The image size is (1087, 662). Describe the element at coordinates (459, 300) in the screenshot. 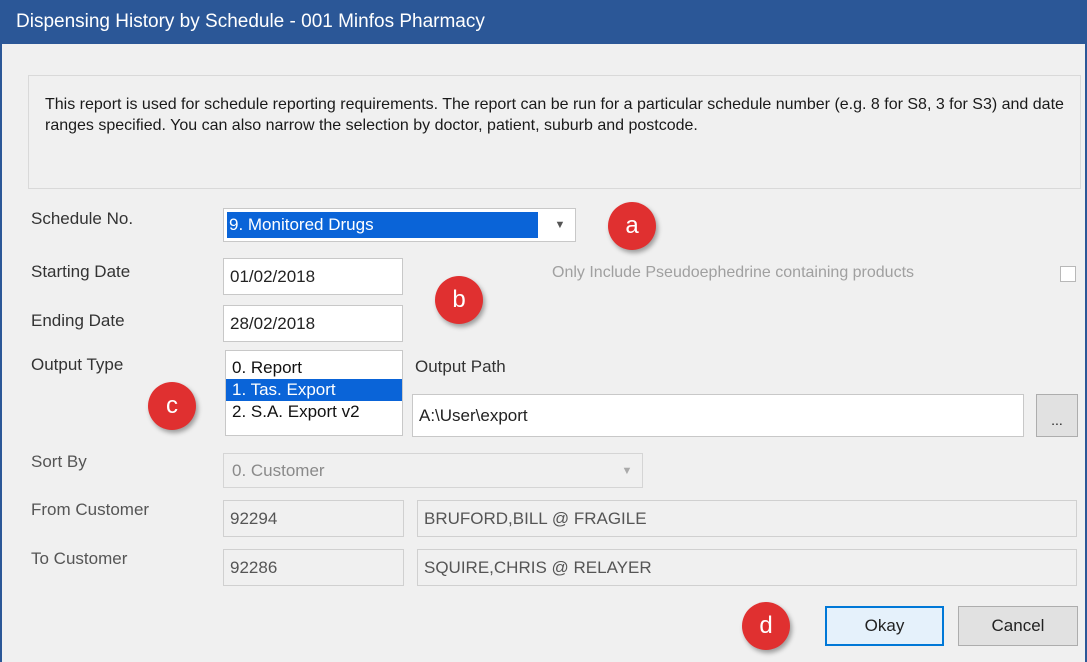

I see `annotation-badge-b: b` at that location.